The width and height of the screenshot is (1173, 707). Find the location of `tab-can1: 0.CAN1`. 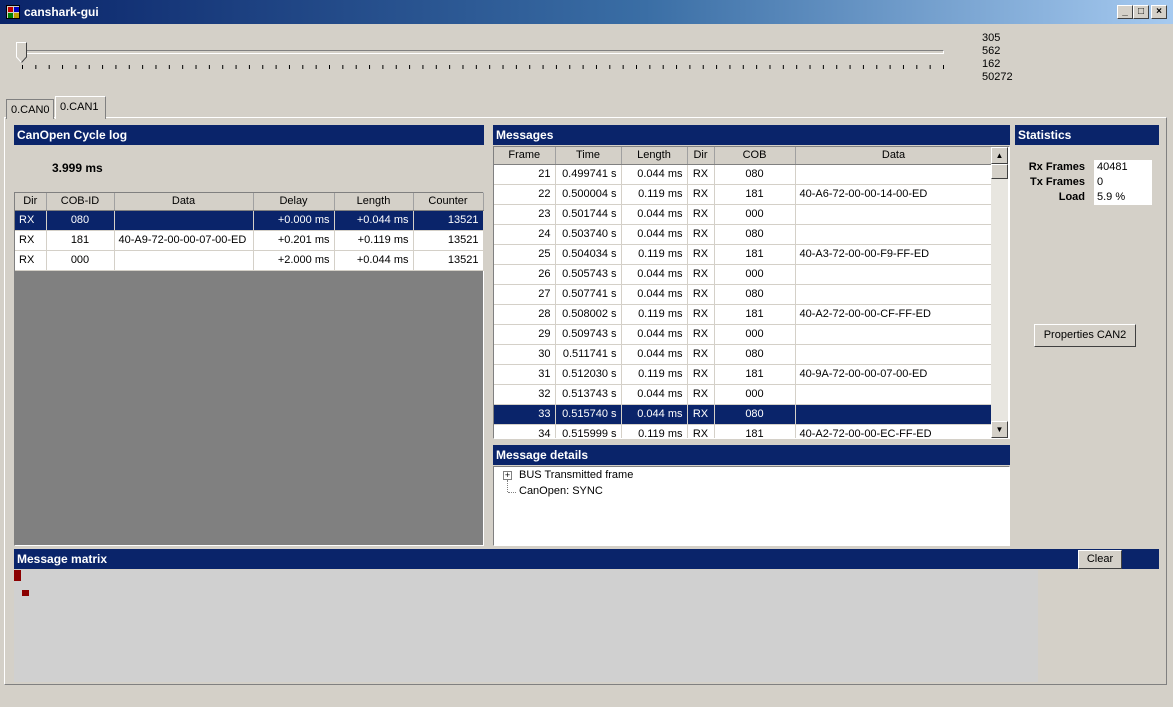

tab-can1: 0.CAN1 is located at coordinates (80, 107).